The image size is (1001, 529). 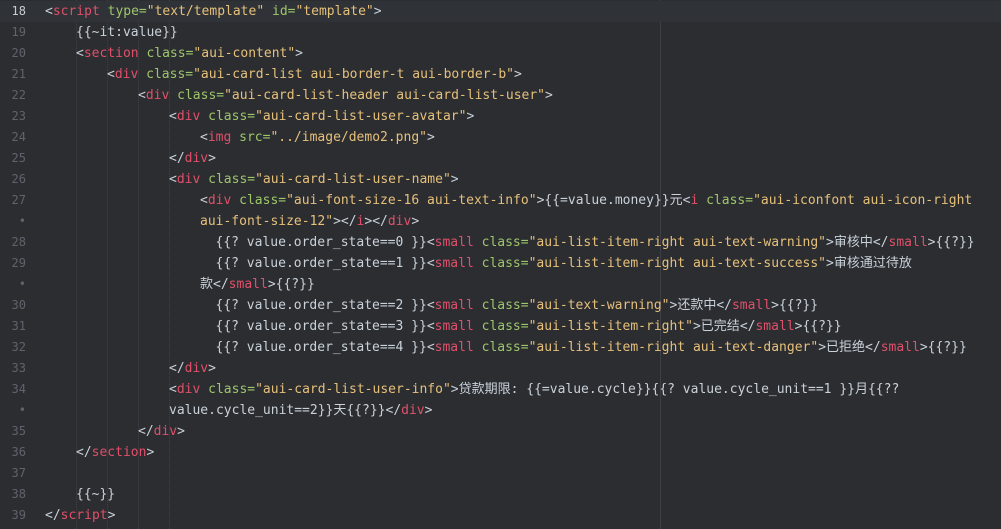 I want to click on line-number: 39, so click(x=18, y=515).